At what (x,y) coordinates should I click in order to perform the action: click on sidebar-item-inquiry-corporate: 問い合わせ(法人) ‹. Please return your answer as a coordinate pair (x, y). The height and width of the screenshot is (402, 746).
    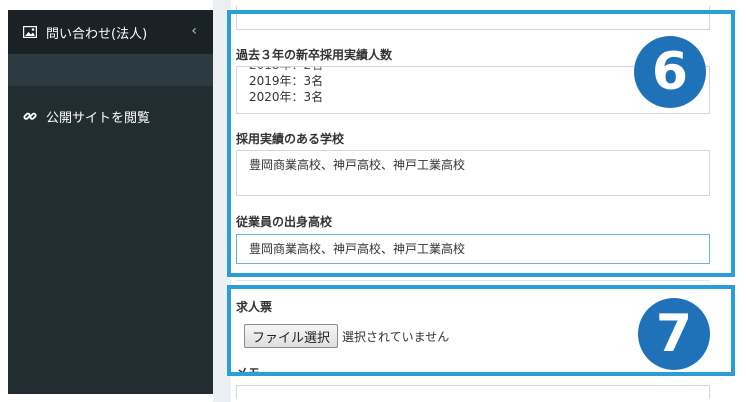
    Looking at the image, I should click on (110, 32).